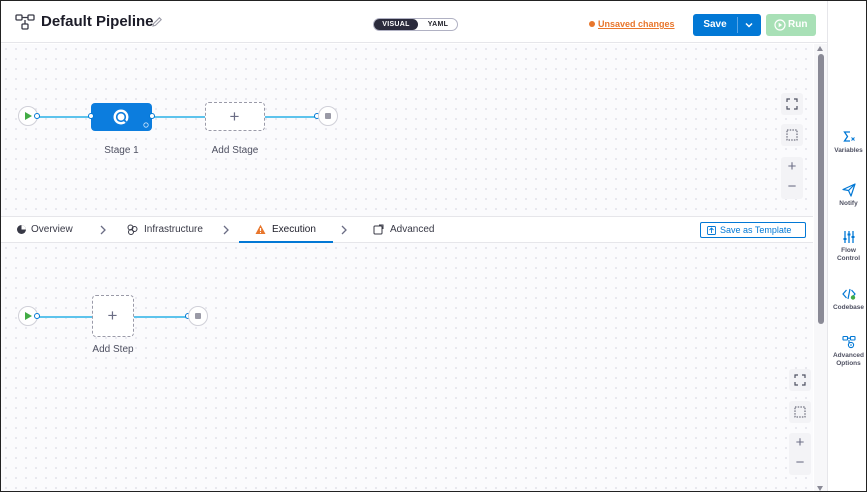 The width and height of the screenshot is (867, 492). I want to click on pipeline-end-node, so click(328, 116).